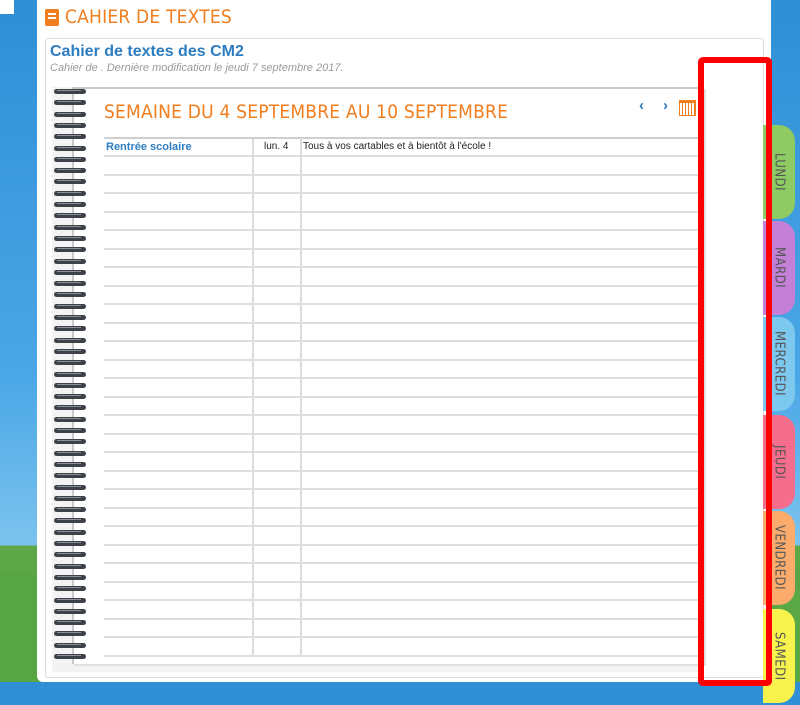 The image size is (800, 705). I want to click on week-title: SEMAINE DU 4 SEPTEMBRE AU 10 SEPTEMBRE, so click(306, 112).